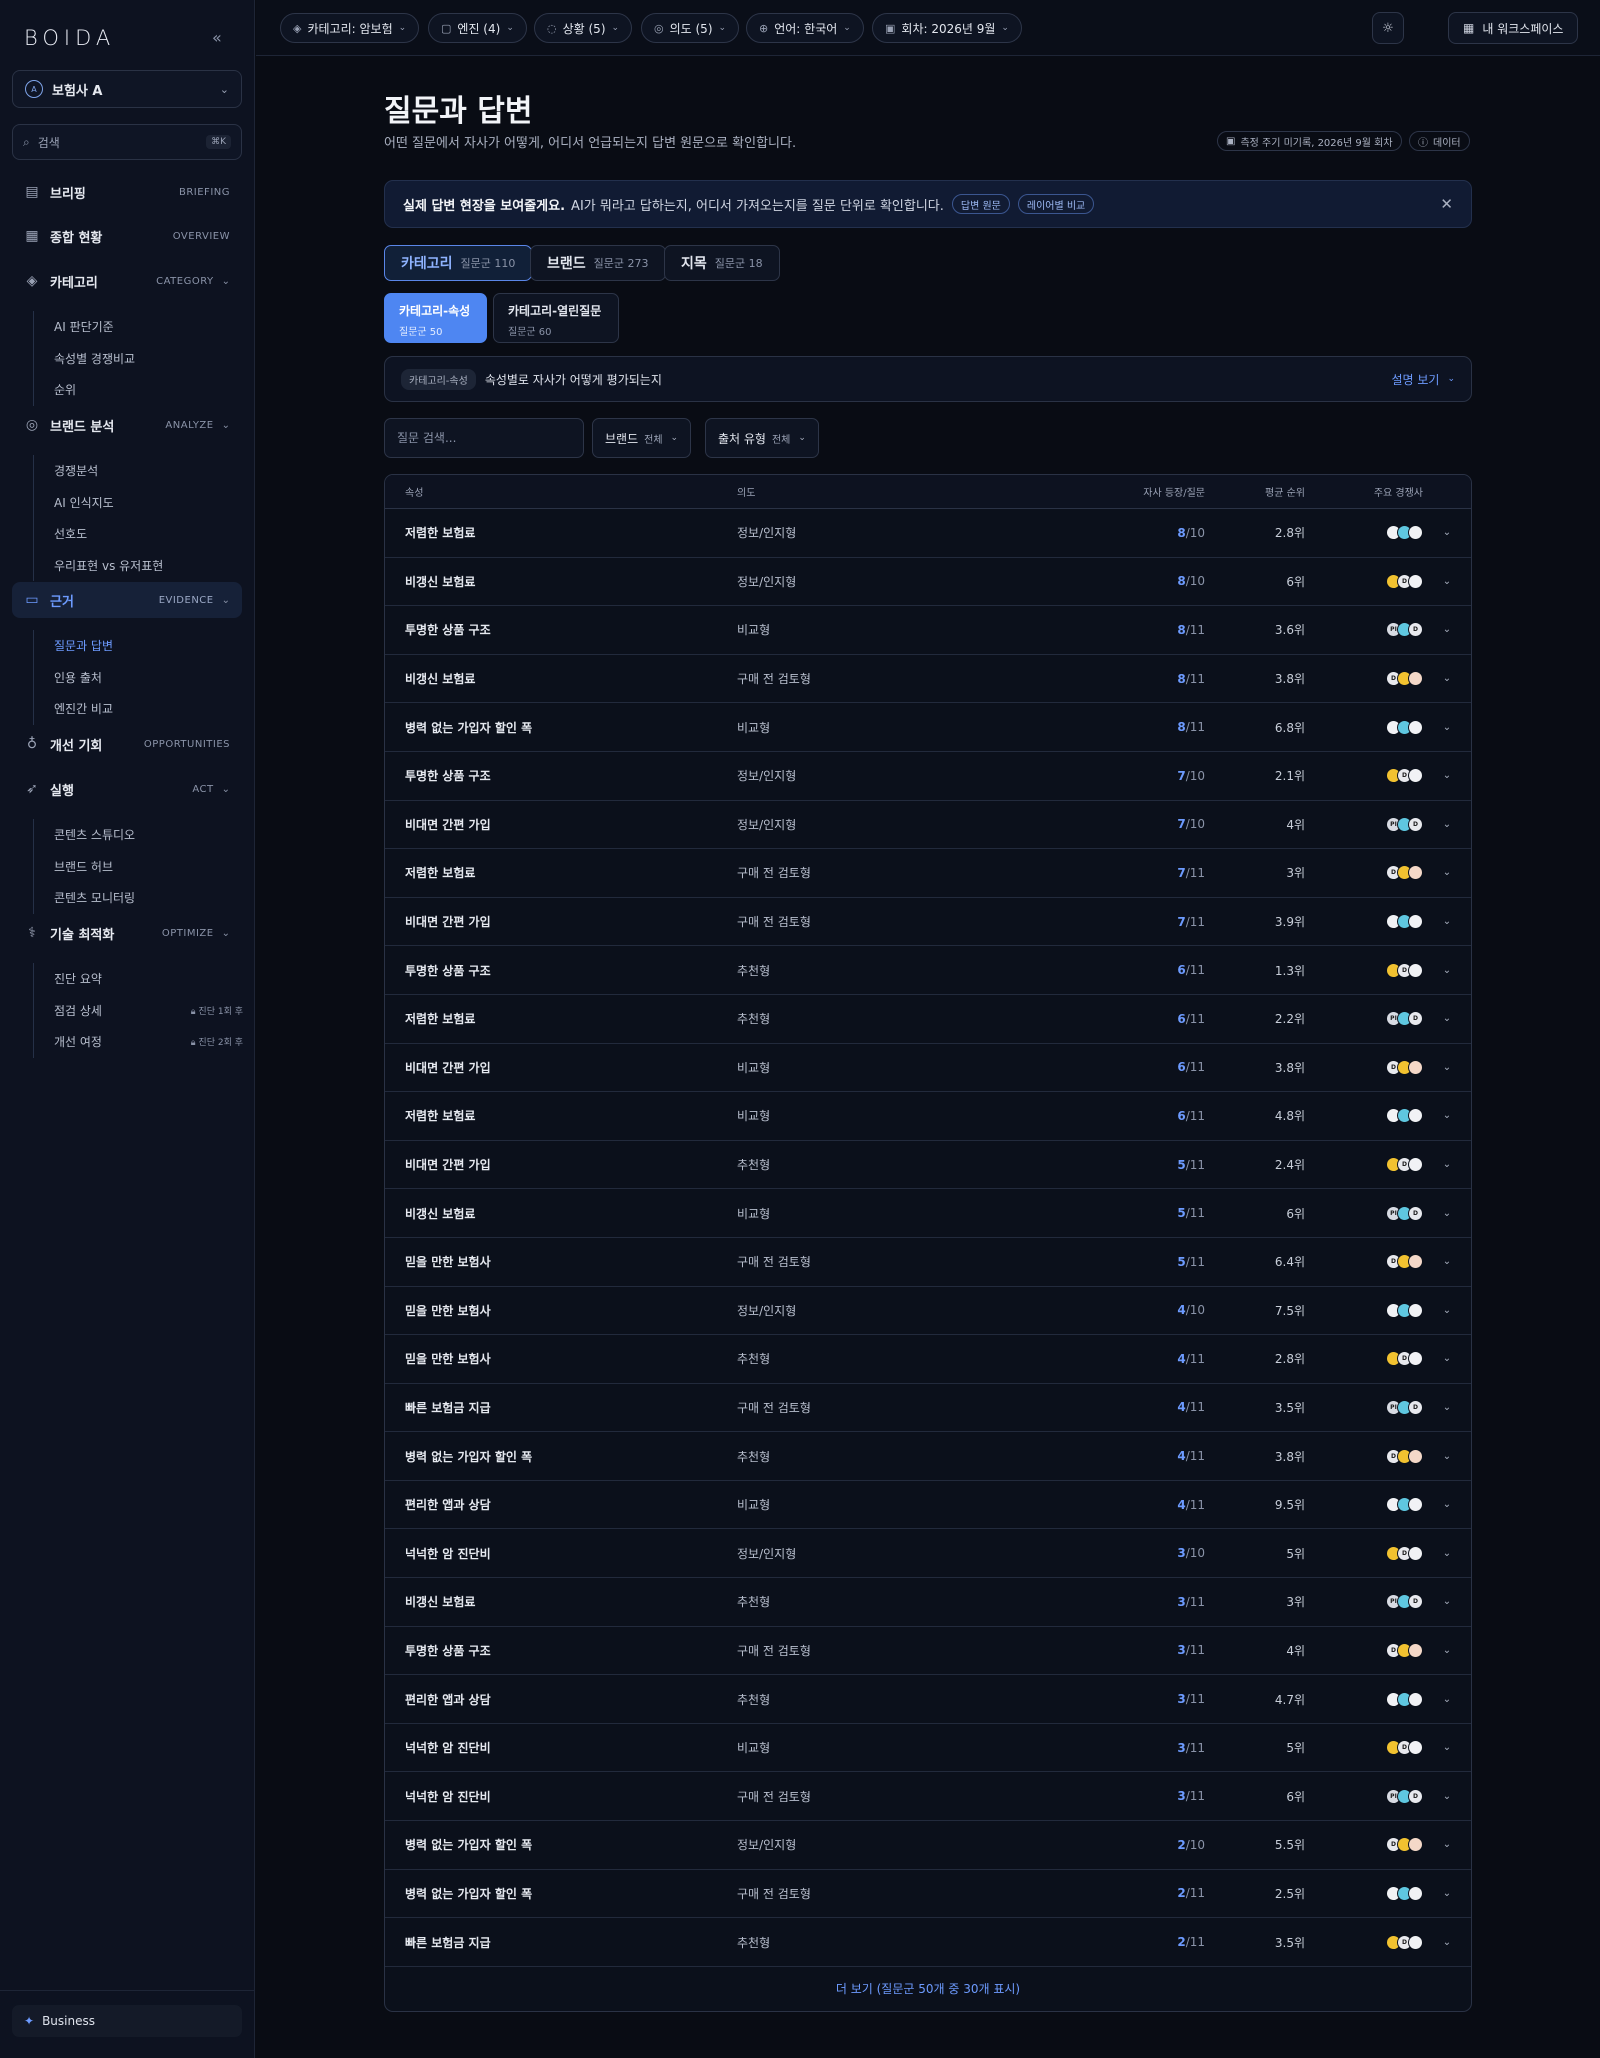 This screenshot has width=1600, height=2058. Describe the element at coordinates (127, 789) in the screenshot. I see `sidebar-item-act: ➶ 실행 ACT ⌄` at that location.